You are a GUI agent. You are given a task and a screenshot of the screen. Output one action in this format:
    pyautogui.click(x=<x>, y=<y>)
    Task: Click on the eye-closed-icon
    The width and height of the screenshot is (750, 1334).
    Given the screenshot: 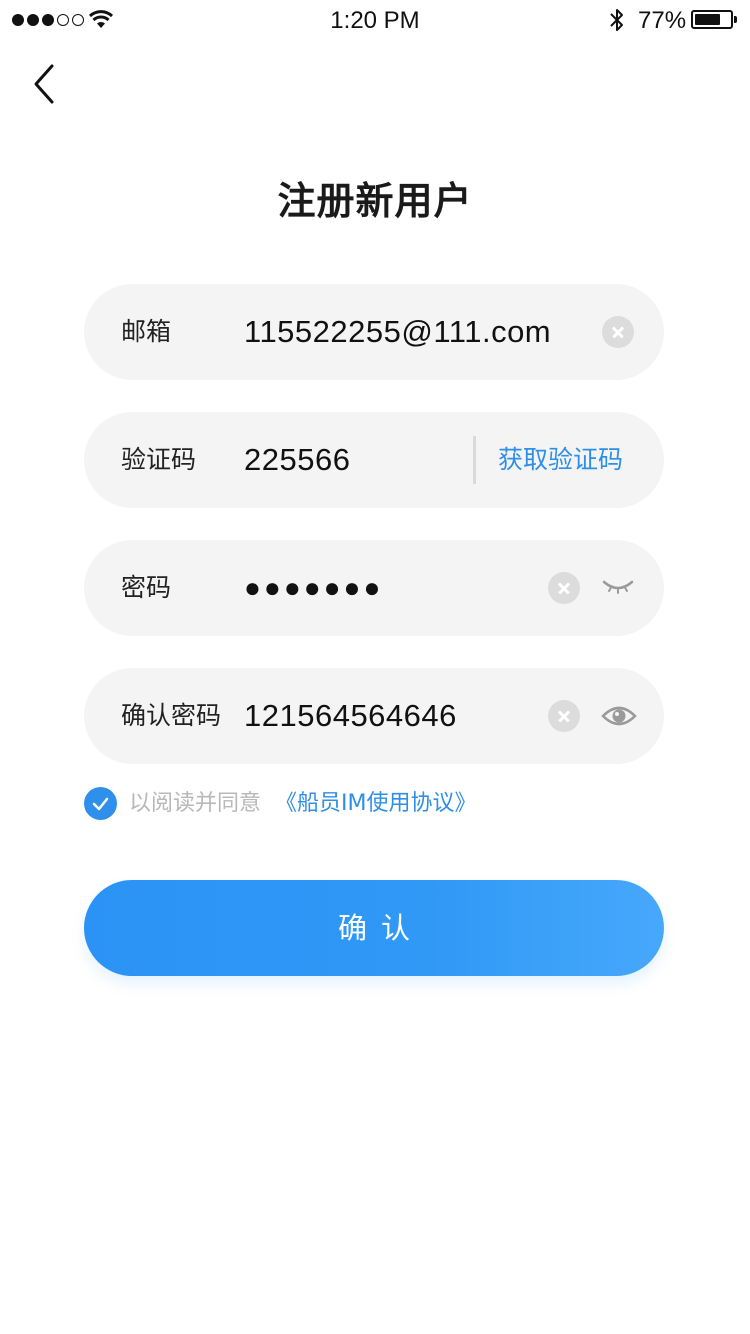 What is the action you would take?
    pyautogui.click(x=618, y=588)
    